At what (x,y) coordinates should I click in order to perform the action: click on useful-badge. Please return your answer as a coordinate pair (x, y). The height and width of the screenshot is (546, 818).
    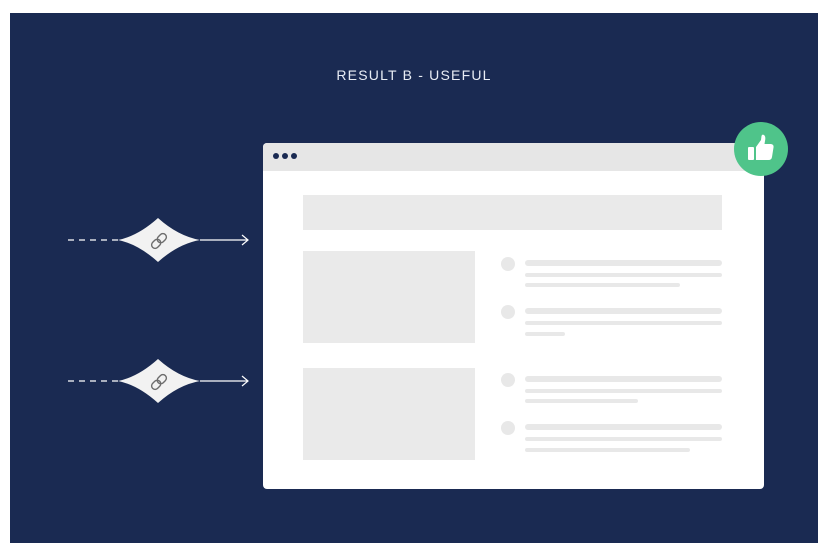
    Looking at the image, I should click on (761, 149).